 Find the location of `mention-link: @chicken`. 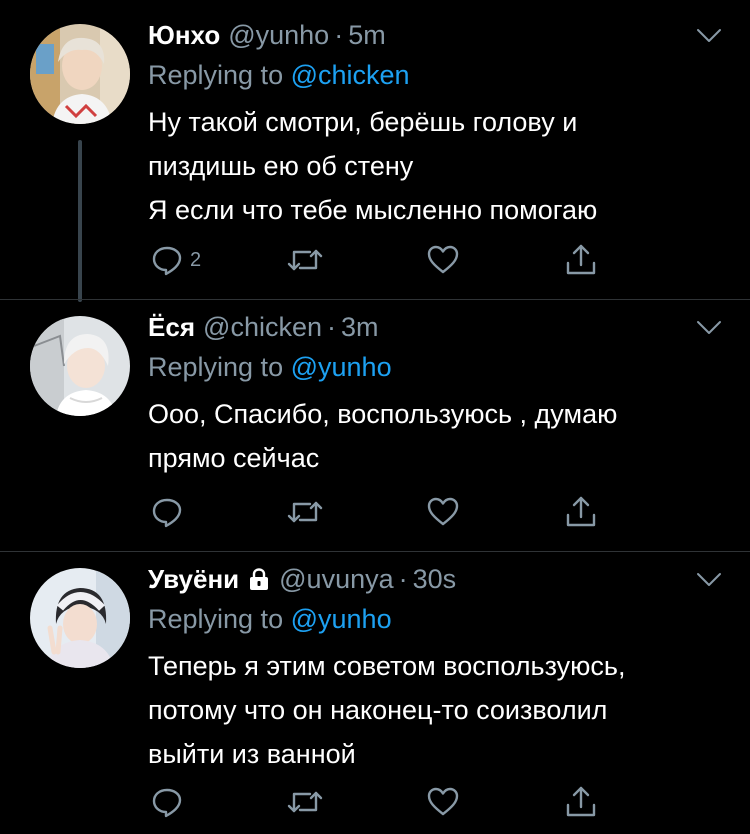

mention-link: @chicken is located at coordinates (350, 75).